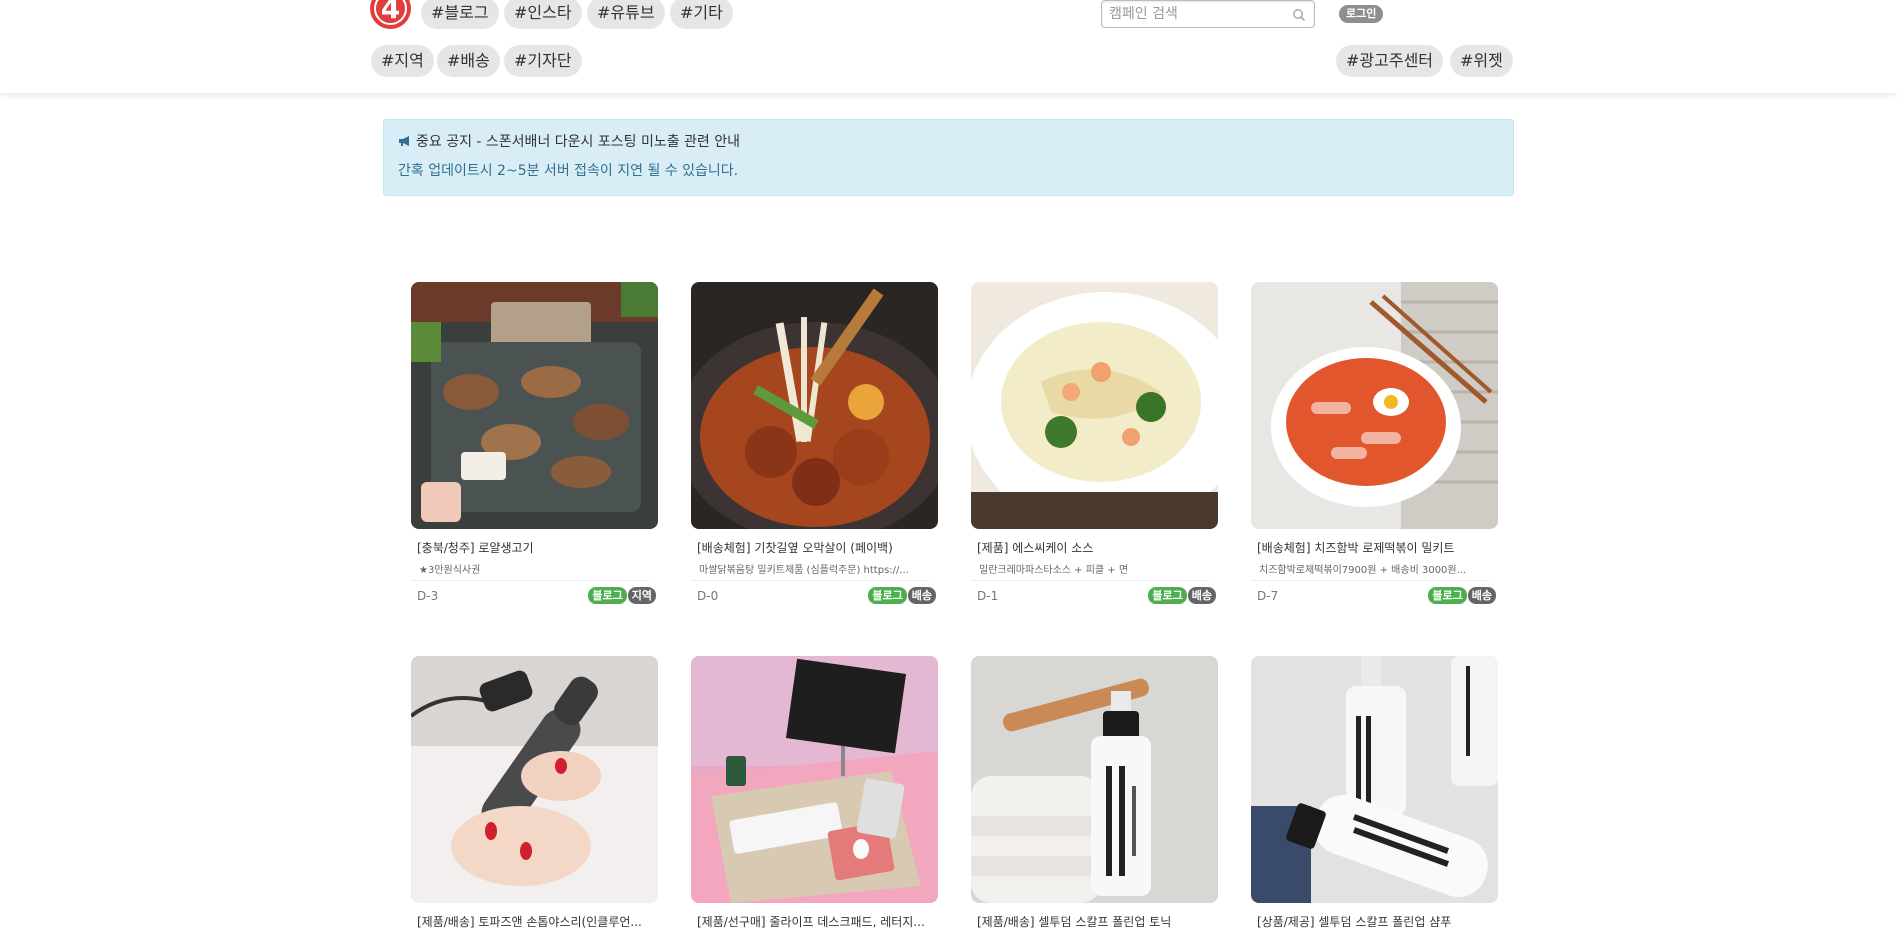 The image size is (1897, 932). What do you see at coordinates (1192, 14) in the screenshot?
I see `search-input` at bounding box center [1192, 14].